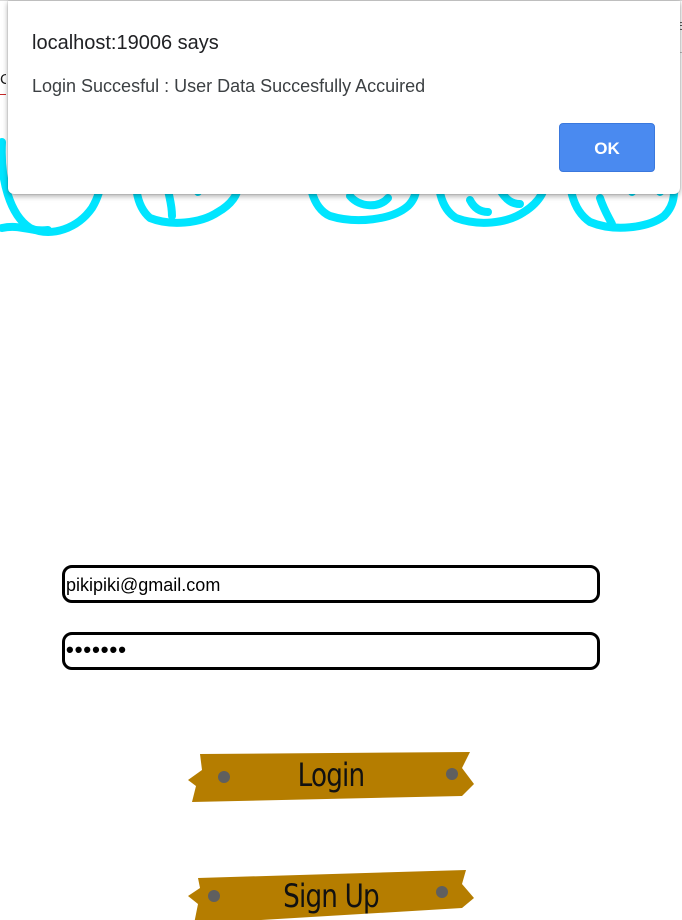  I want to click on login-button: Login, so click(331, 778).